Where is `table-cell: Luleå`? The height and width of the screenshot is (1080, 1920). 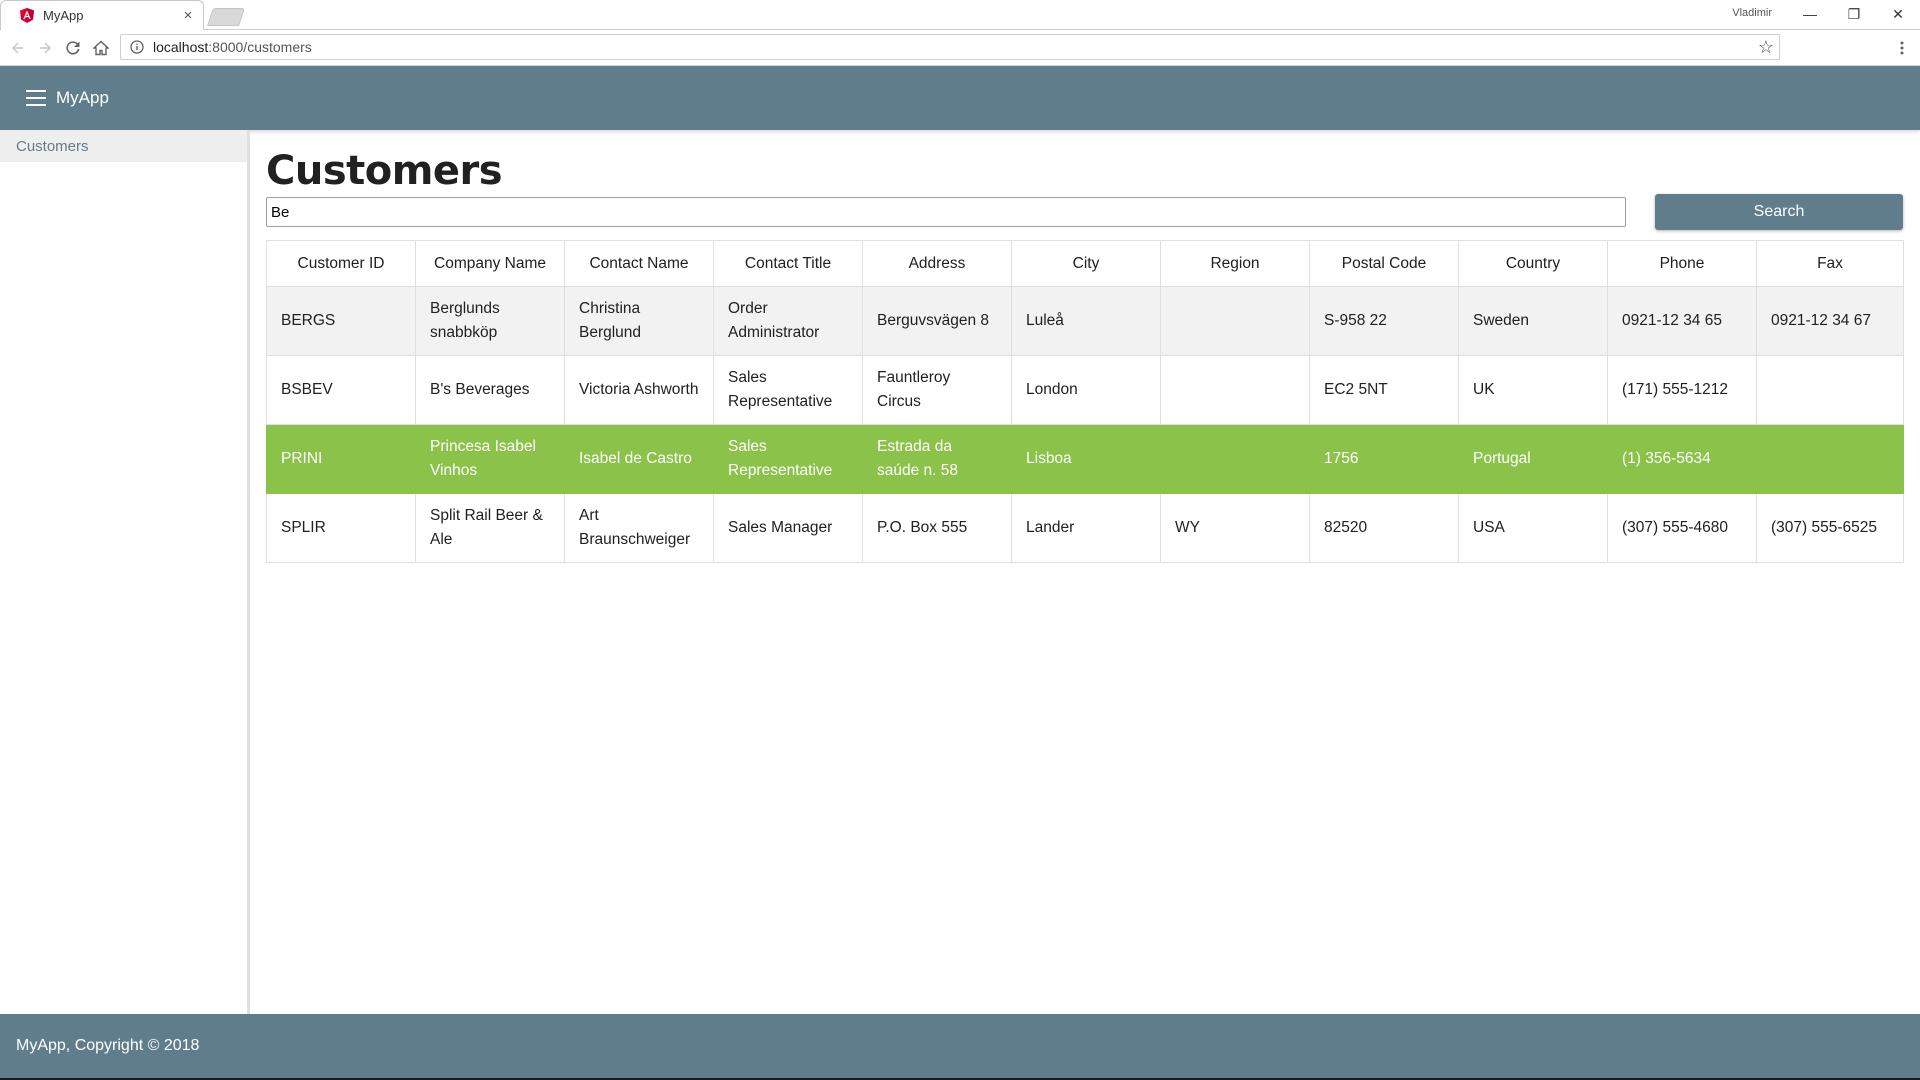 table-cell: Luleå is located at coordinates (1086, 321).